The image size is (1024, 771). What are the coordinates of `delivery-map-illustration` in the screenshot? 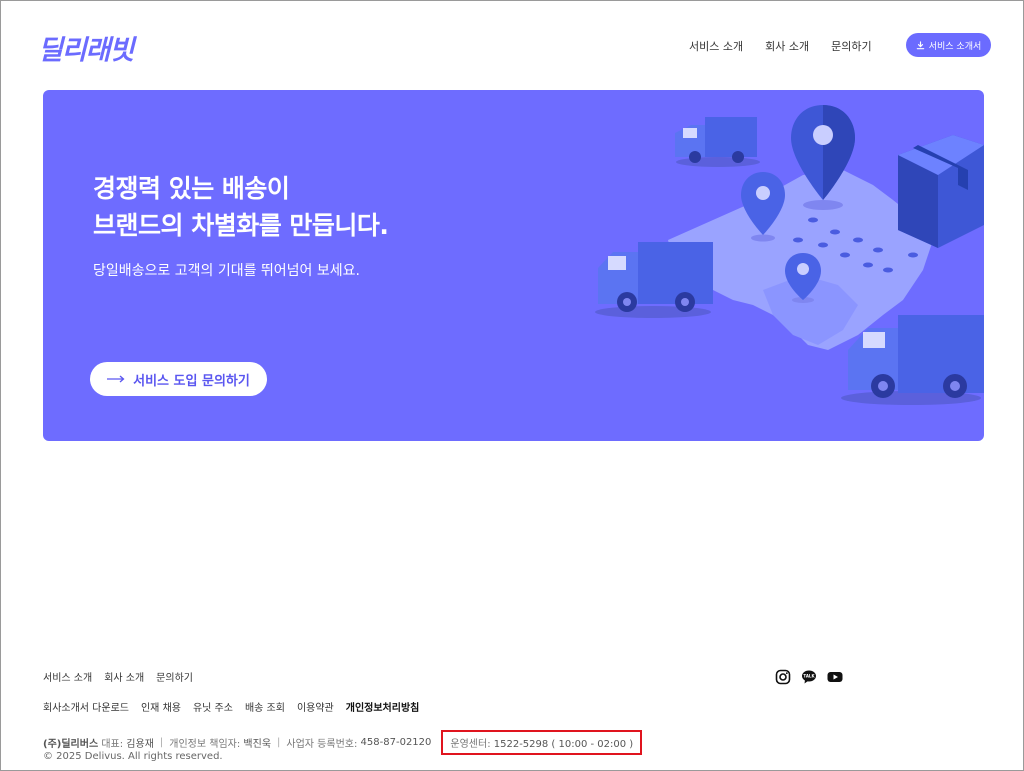 It's located at (789, 255).